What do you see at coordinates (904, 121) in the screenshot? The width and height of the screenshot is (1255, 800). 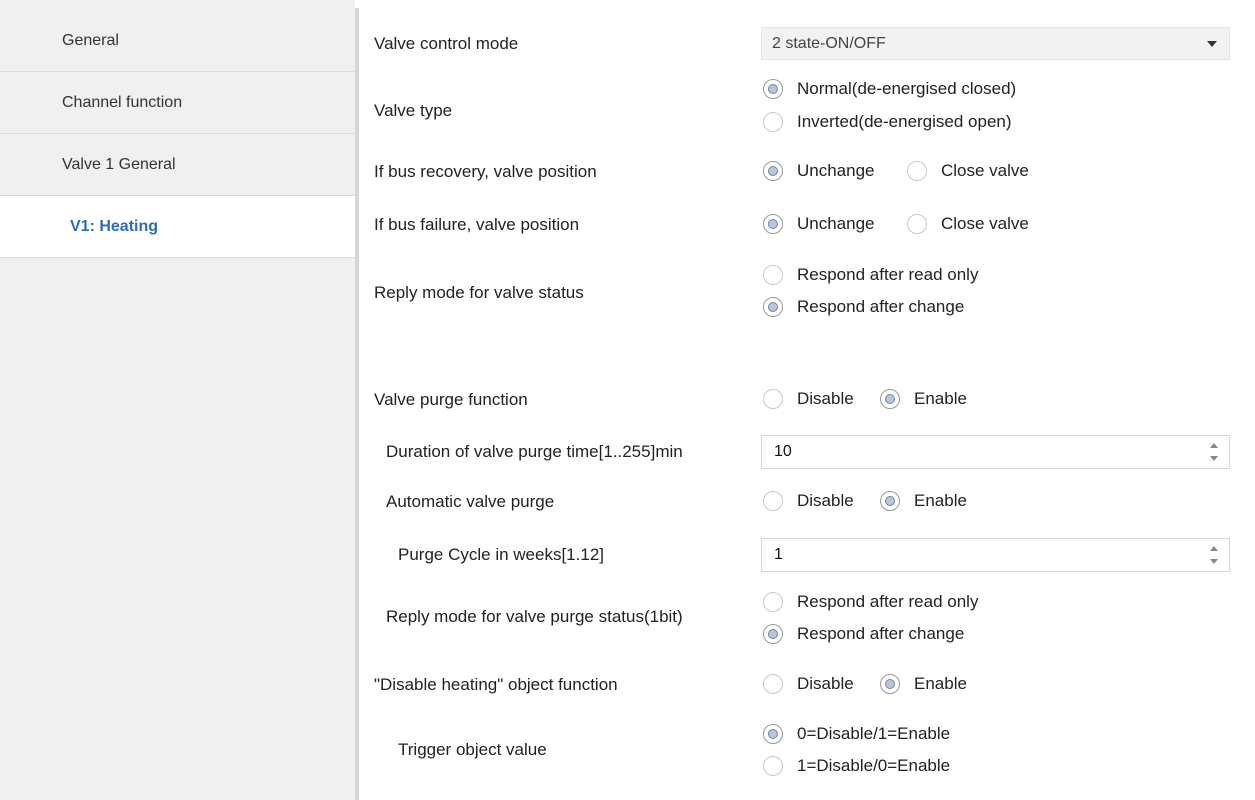 I see `radio-label: Inverted(de-energised open)` at bounding box center [904, 121].